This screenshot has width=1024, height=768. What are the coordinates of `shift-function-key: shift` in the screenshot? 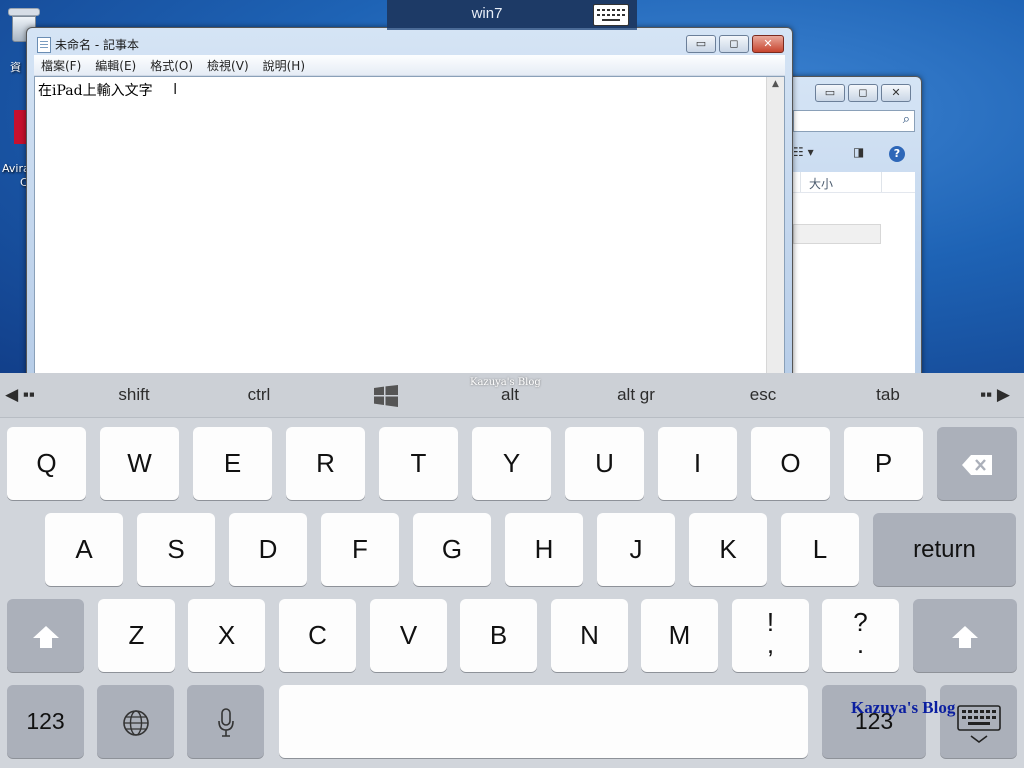 It's located at (134, 395).